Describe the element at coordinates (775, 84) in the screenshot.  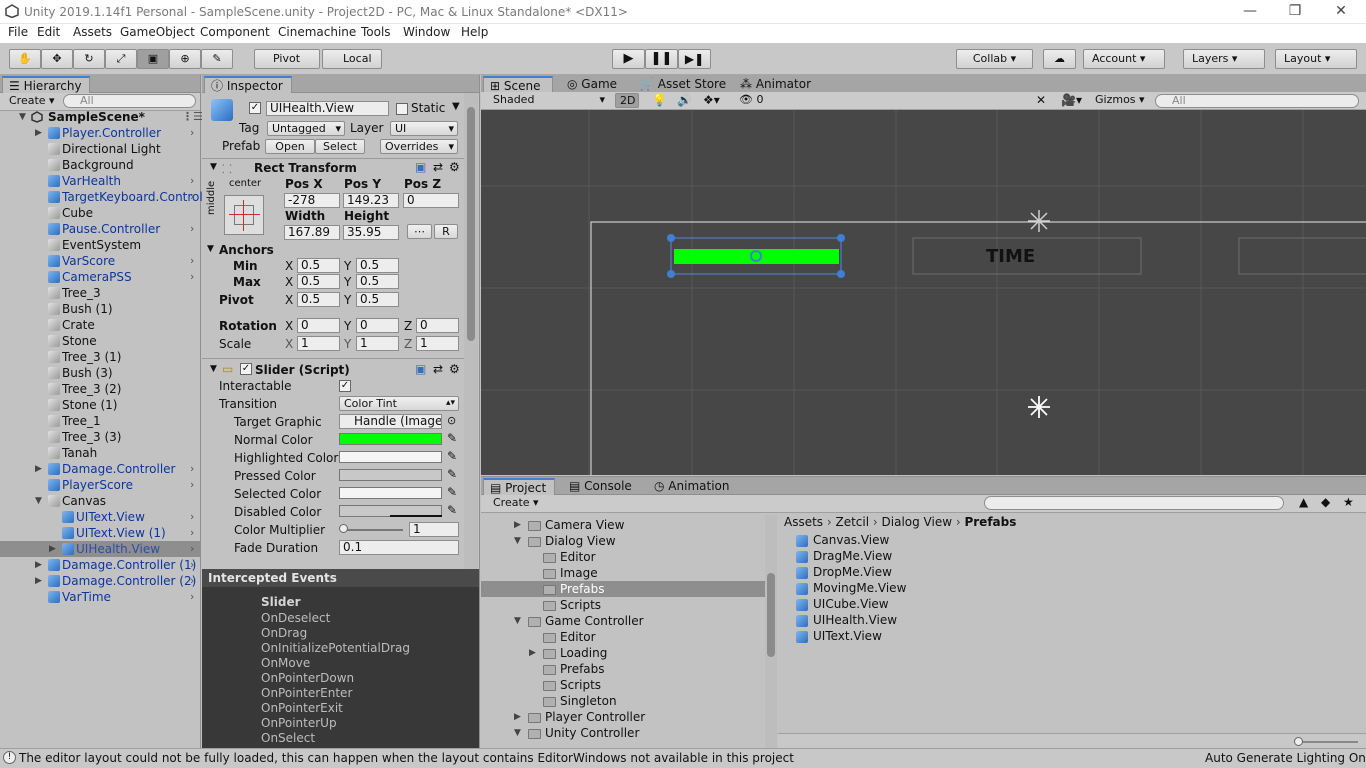
I see `tab-animator: ⁂ Animator` at that location.